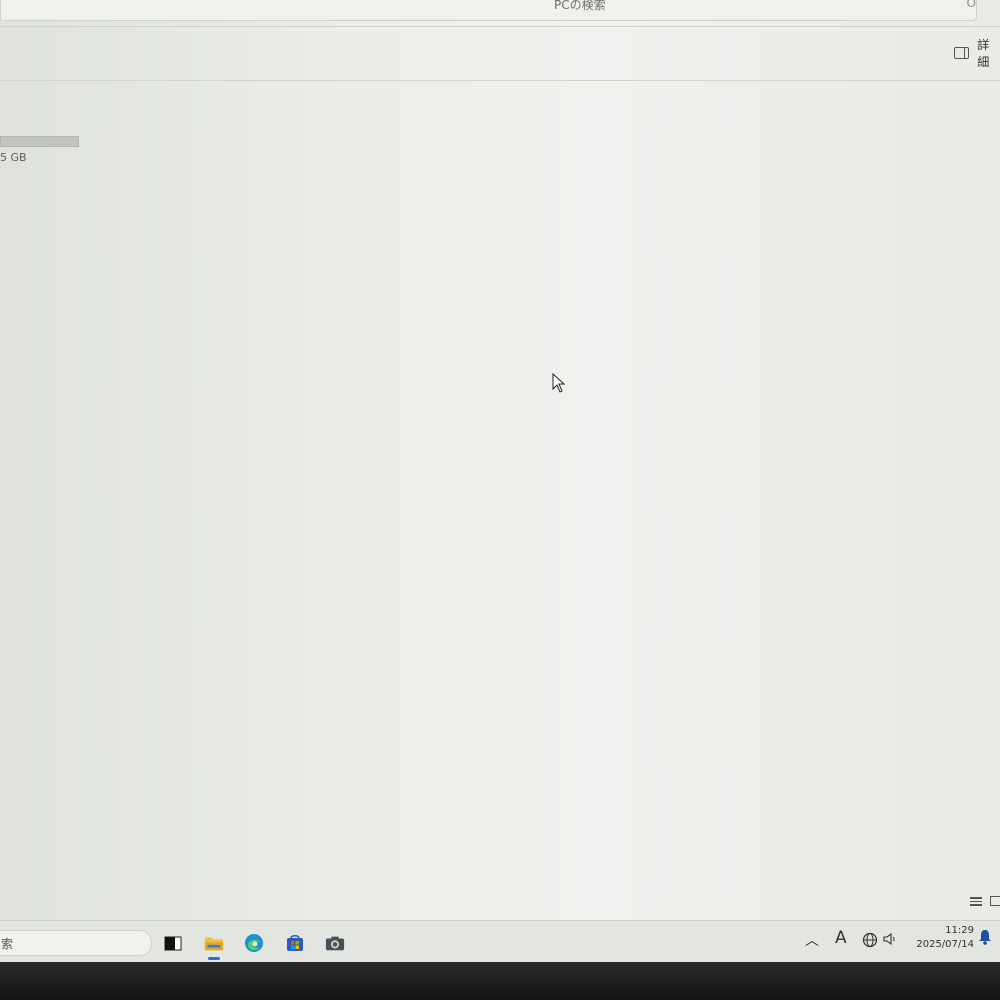 Image resolution: width=1000 pixels, height=1000 pixels. I want to click on volume-icon, so click(890, 941).